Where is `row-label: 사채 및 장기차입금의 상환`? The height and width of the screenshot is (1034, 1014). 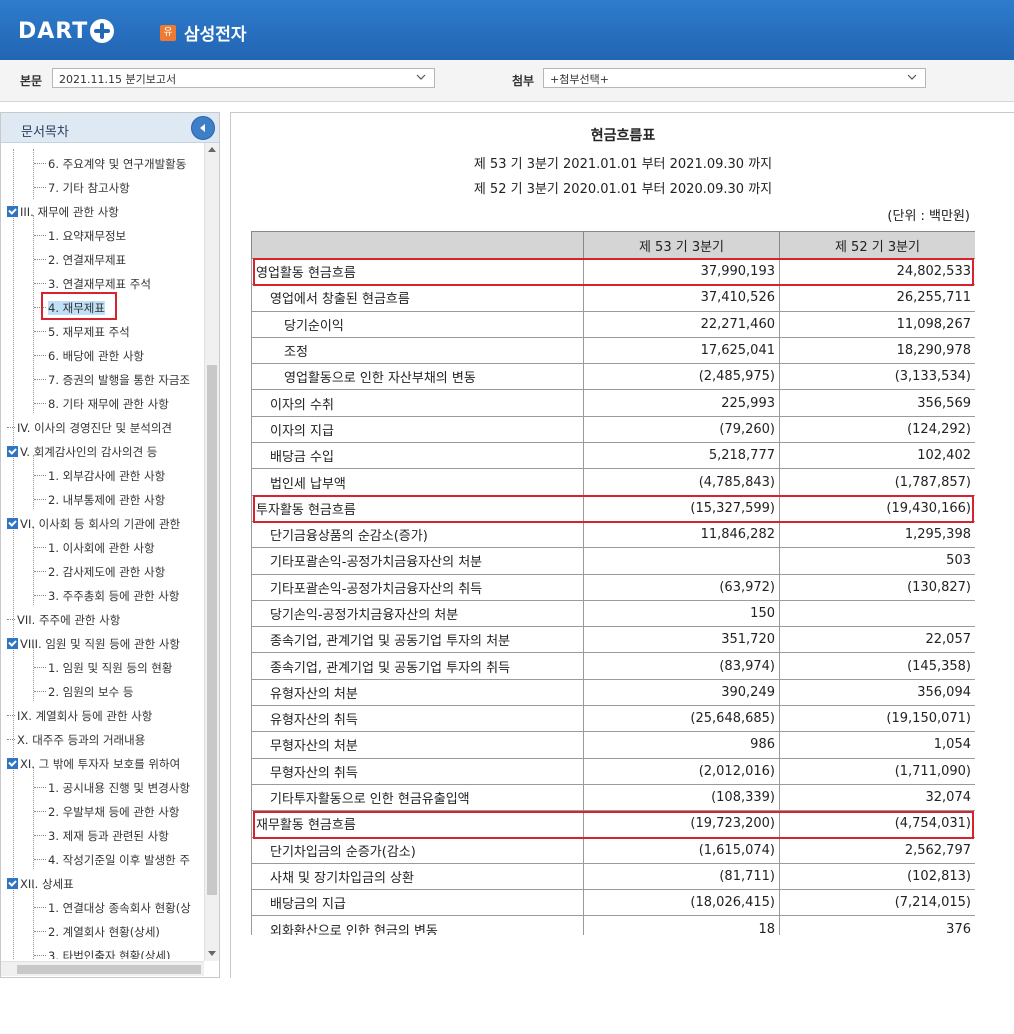 row-label: 사채 및 장기차입금의 상환 is located at coordinates (417, 876).